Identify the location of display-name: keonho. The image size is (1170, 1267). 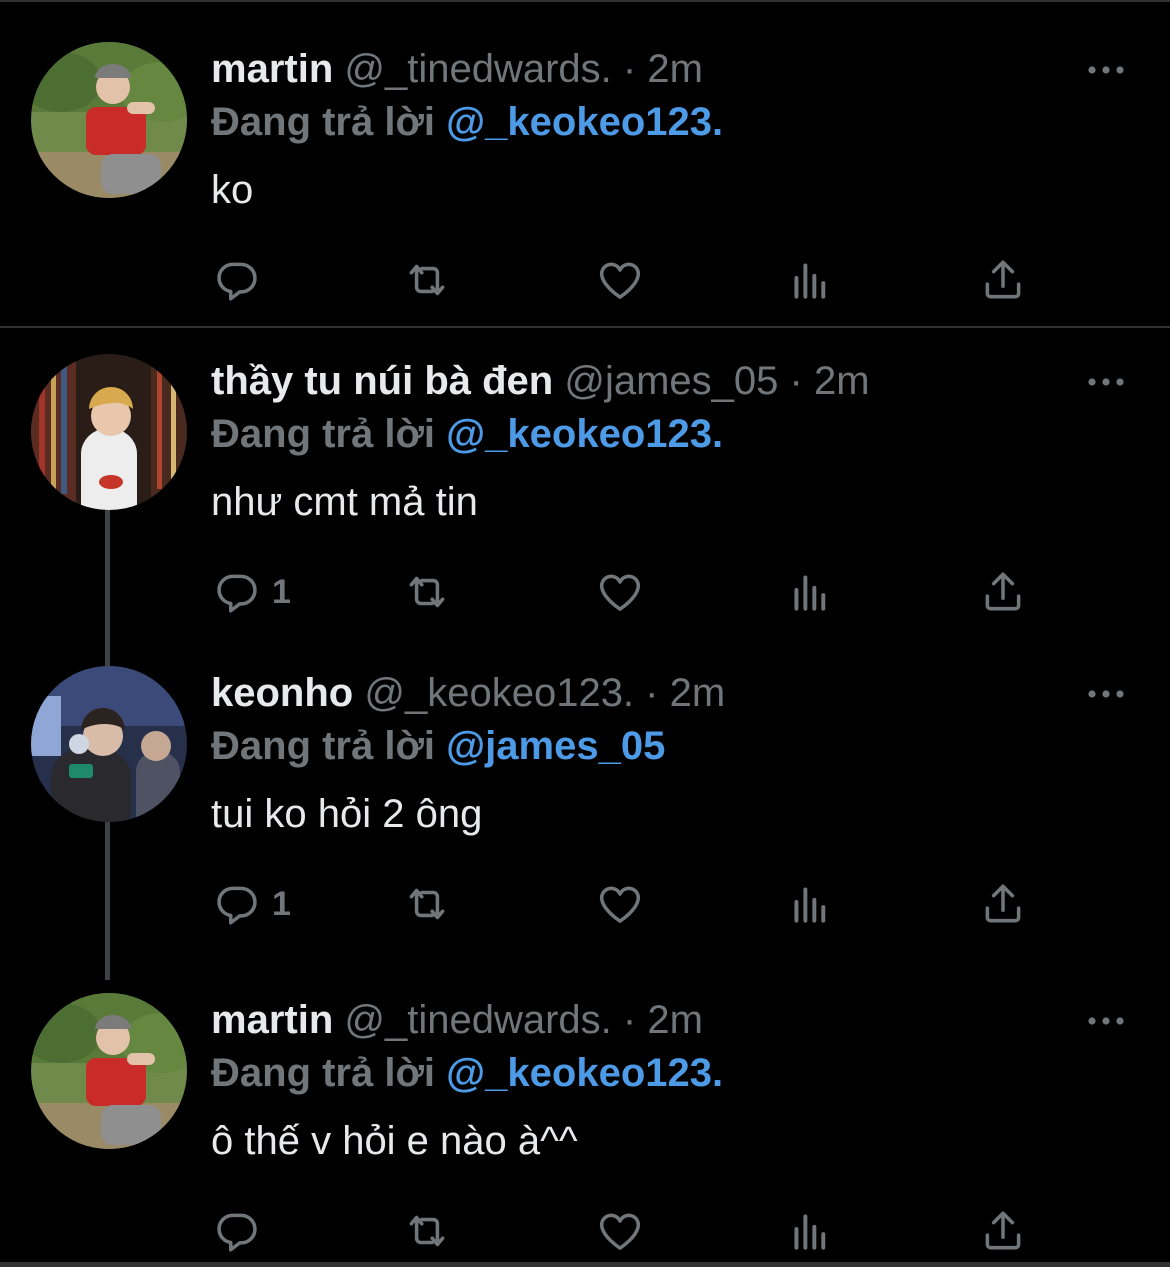
(282, 693).